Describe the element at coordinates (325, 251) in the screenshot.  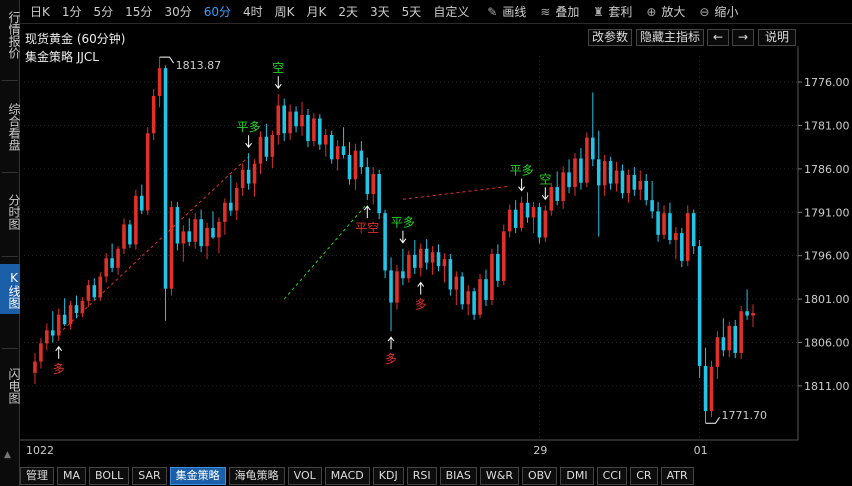
I see `trend-line` at that location.